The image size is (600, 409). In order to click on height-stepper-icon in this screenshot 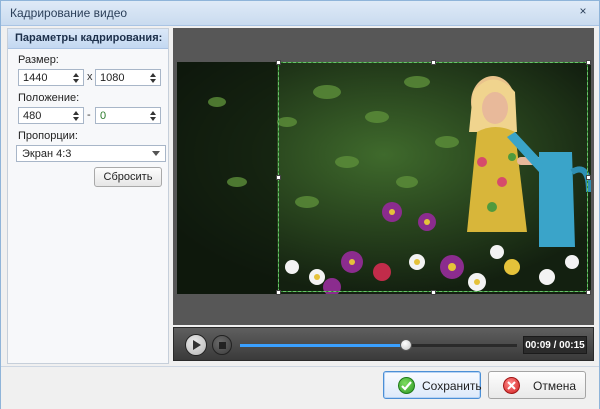, I will do `click(154, 77)`.